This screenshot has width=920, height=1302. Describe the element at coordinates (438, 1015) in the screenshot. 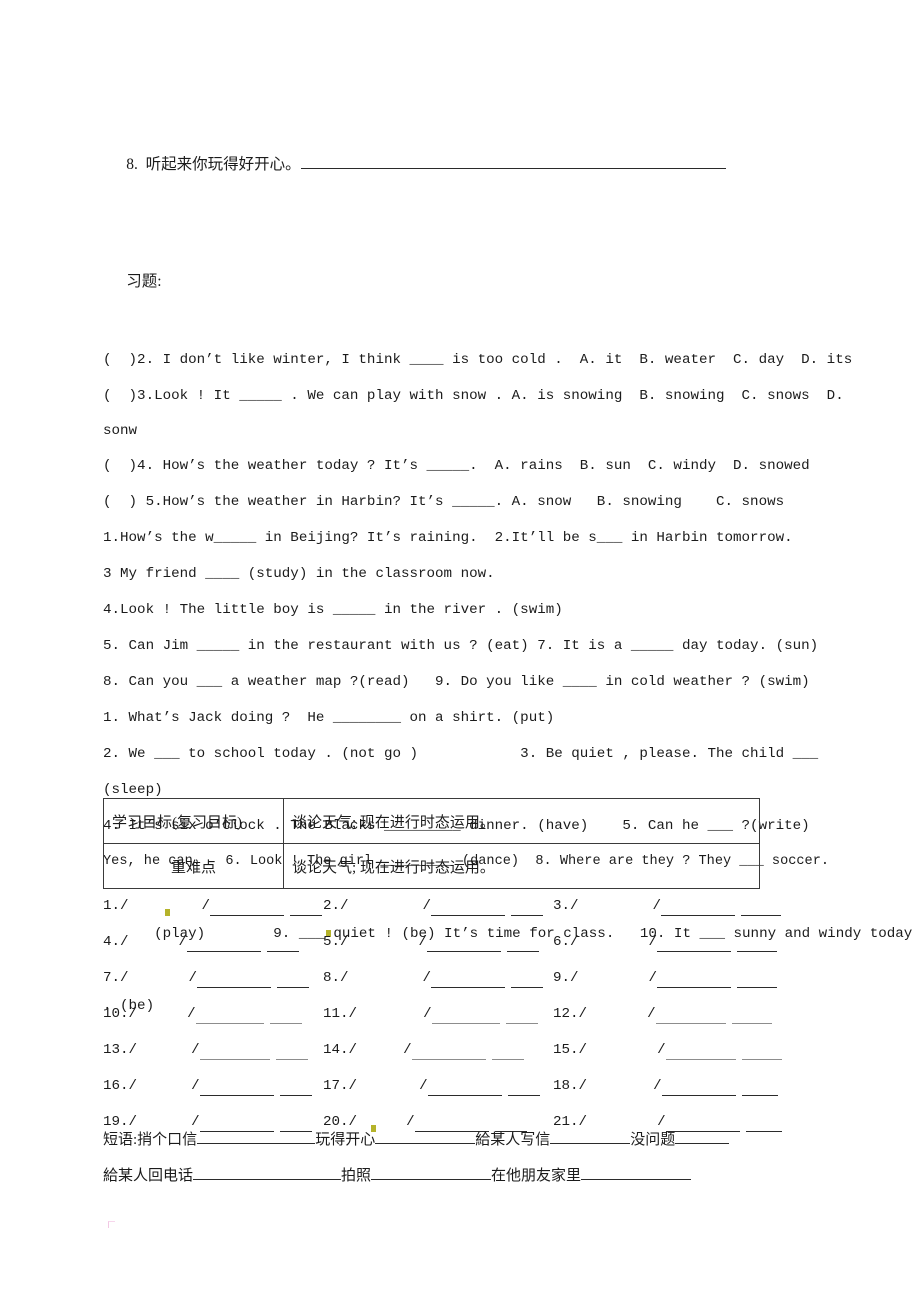

I see `grid-cell: 11. / /` at that location.